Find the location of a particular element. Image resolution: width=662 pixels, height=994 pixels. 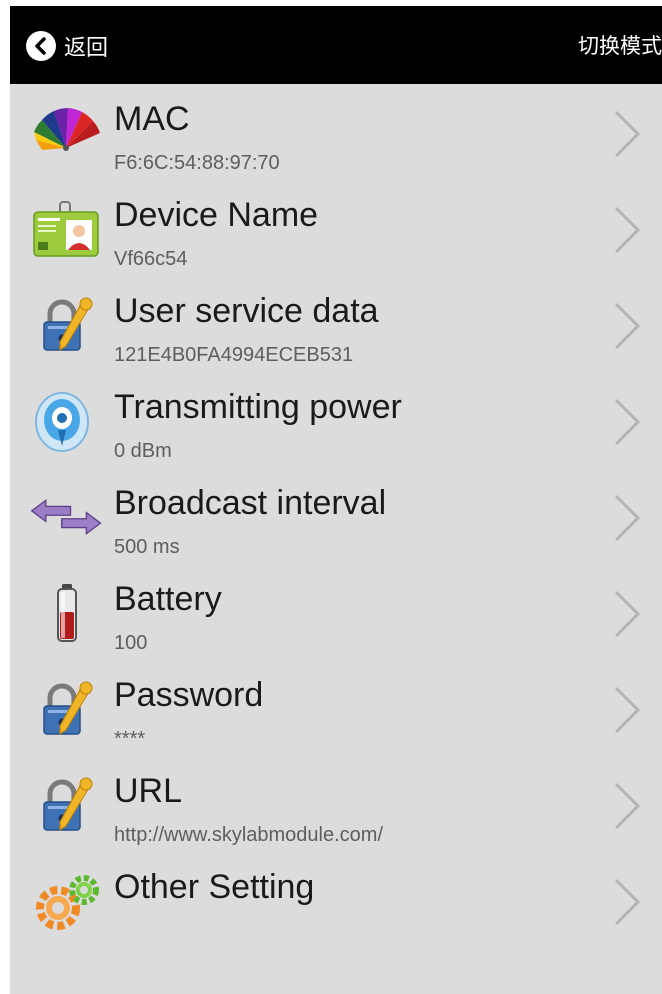

item-label: Battery is located at coordinates (168, 599).